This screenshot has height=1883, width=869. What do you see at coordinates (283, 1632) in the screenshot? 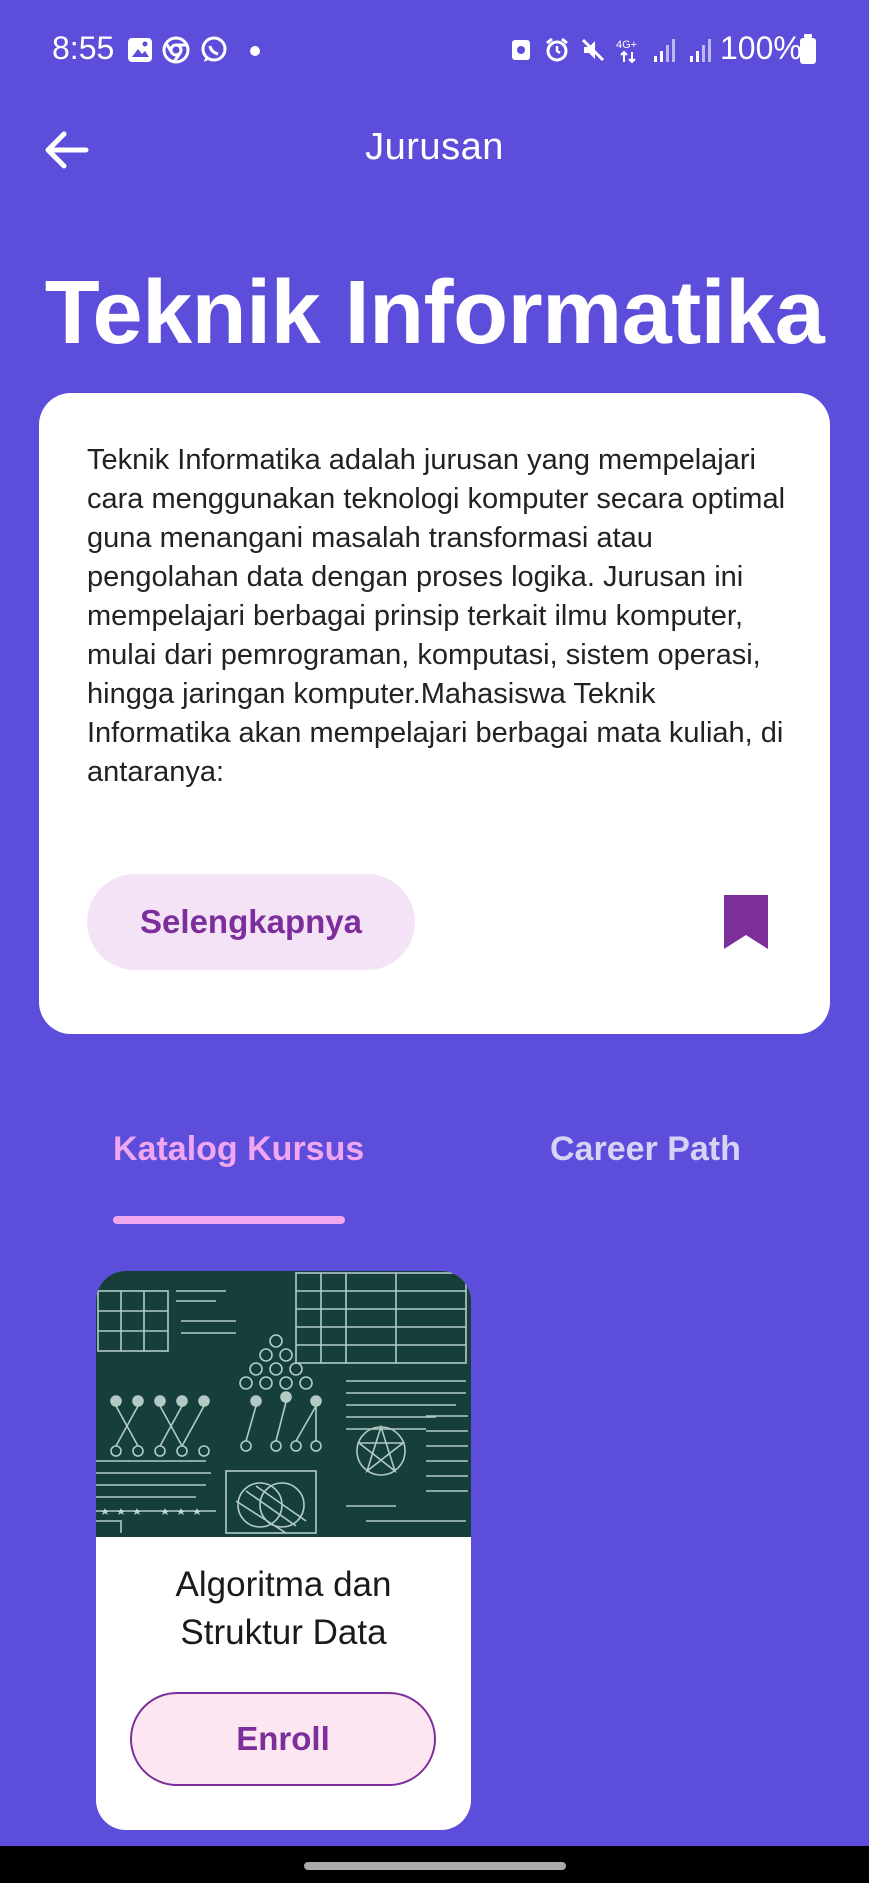
I see `course-title-line: Struktur Data` at bounding box center [283, 1632].